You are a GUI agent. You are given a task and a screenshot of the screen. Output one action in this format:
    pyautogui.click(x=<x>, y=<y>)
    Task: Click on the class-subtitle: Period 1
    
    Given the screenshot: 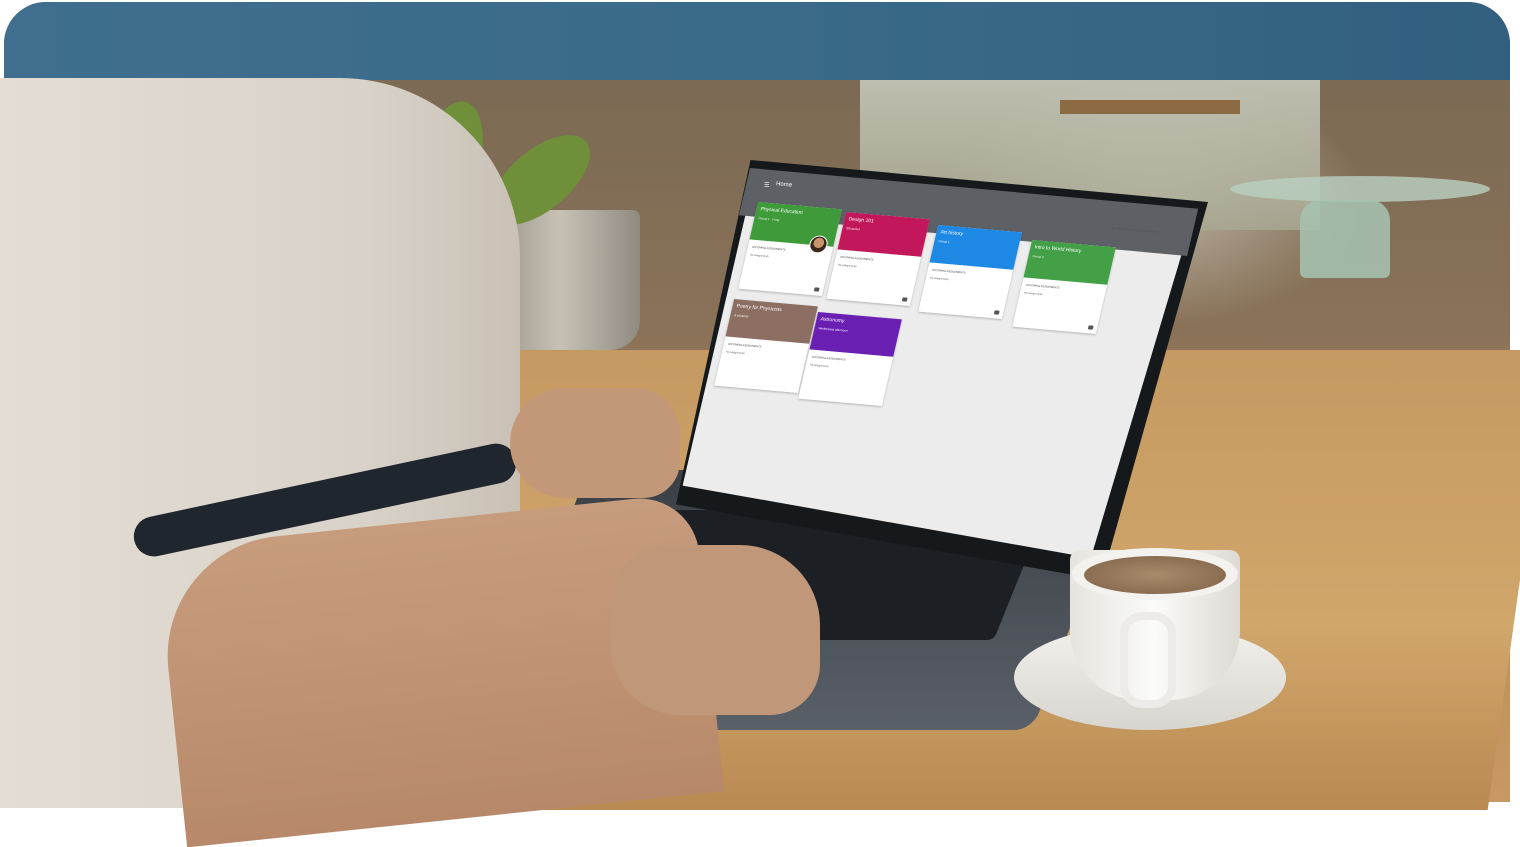 What is the action you would take?
    pyautogui.click(x=944, y=242)
    